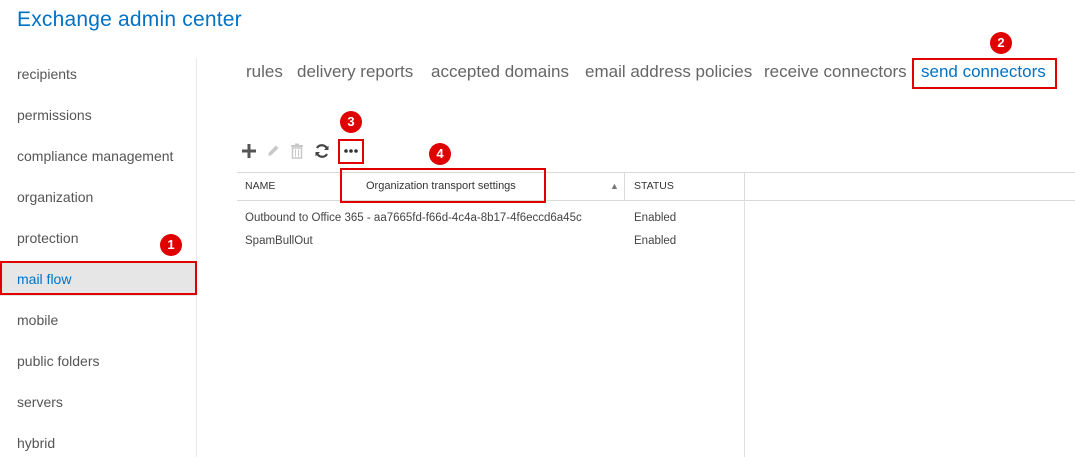 The height and width of the screenshot is (460, 1075). What do you see at coordinates (98, 278) in the screenshot?
I see `callout-box-mail-flow` at bounding box center [98, 278].